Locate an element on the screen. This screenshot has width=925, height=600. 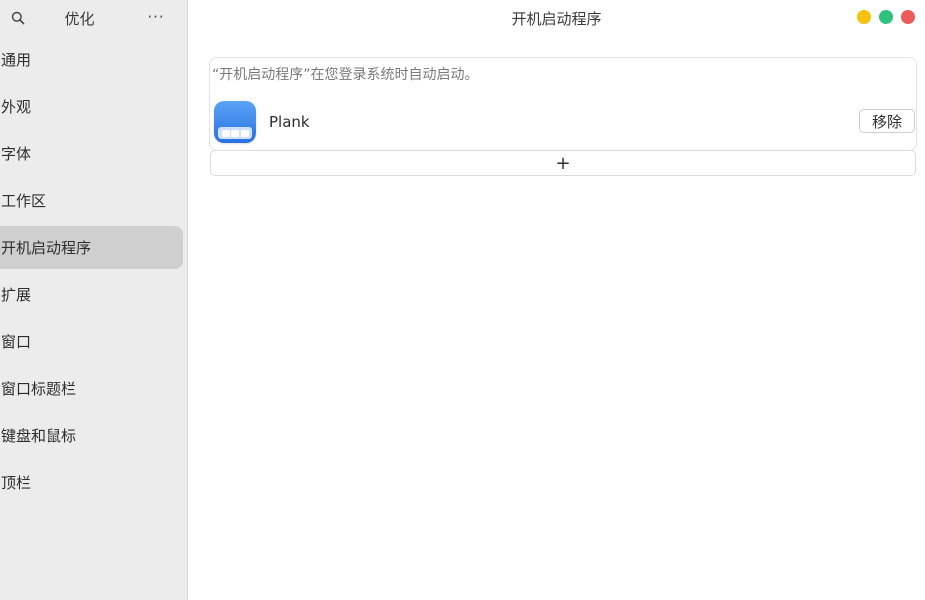
sidebar-item: 扩展 is located at coordinates (91, 294).